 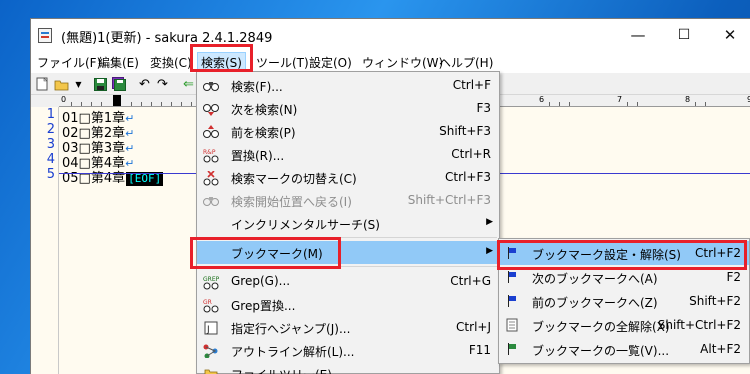 I want to click on sakura-app-icon, so click(x=45, y=35).